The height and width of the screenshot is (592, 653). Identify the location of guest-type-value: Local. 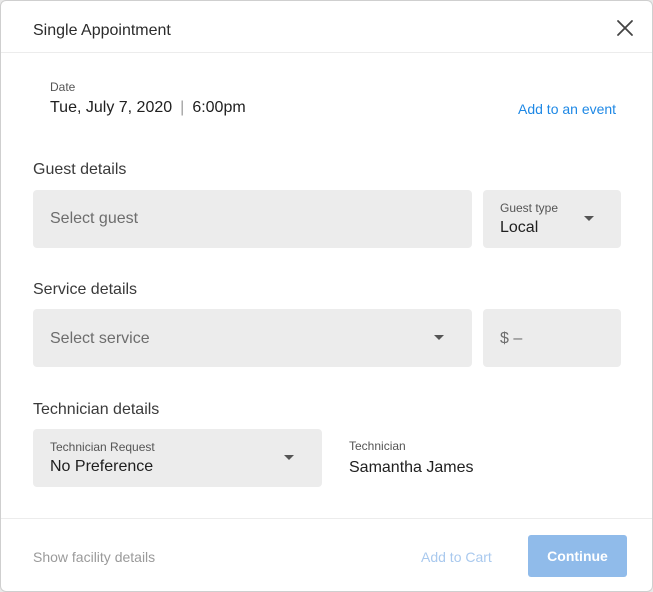
(519, 227).